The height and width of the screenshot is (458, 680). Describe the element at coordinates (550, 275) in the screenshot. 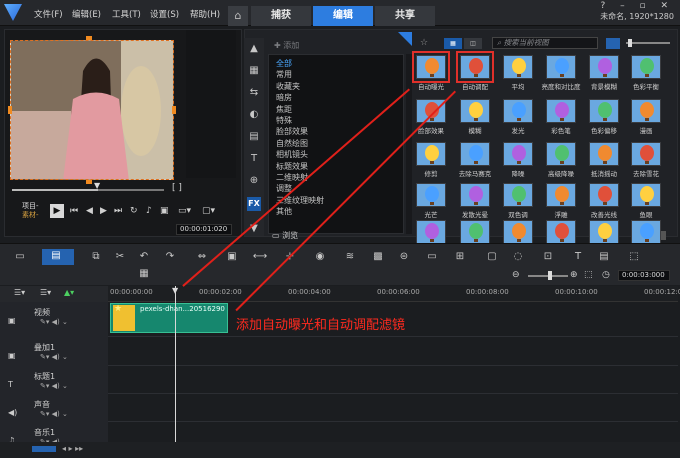

I see `zoom-knob` at that location.